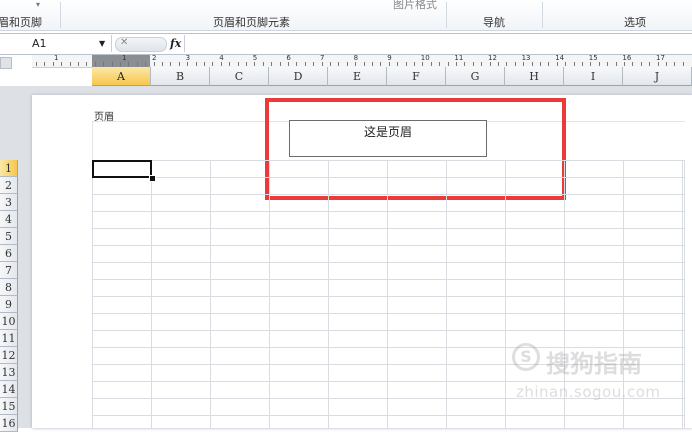 This screenshot has width=692, height=432. Describe the element at coordinates (9, 253) in the screenshot. I see `row-header-6: 6` at that location.